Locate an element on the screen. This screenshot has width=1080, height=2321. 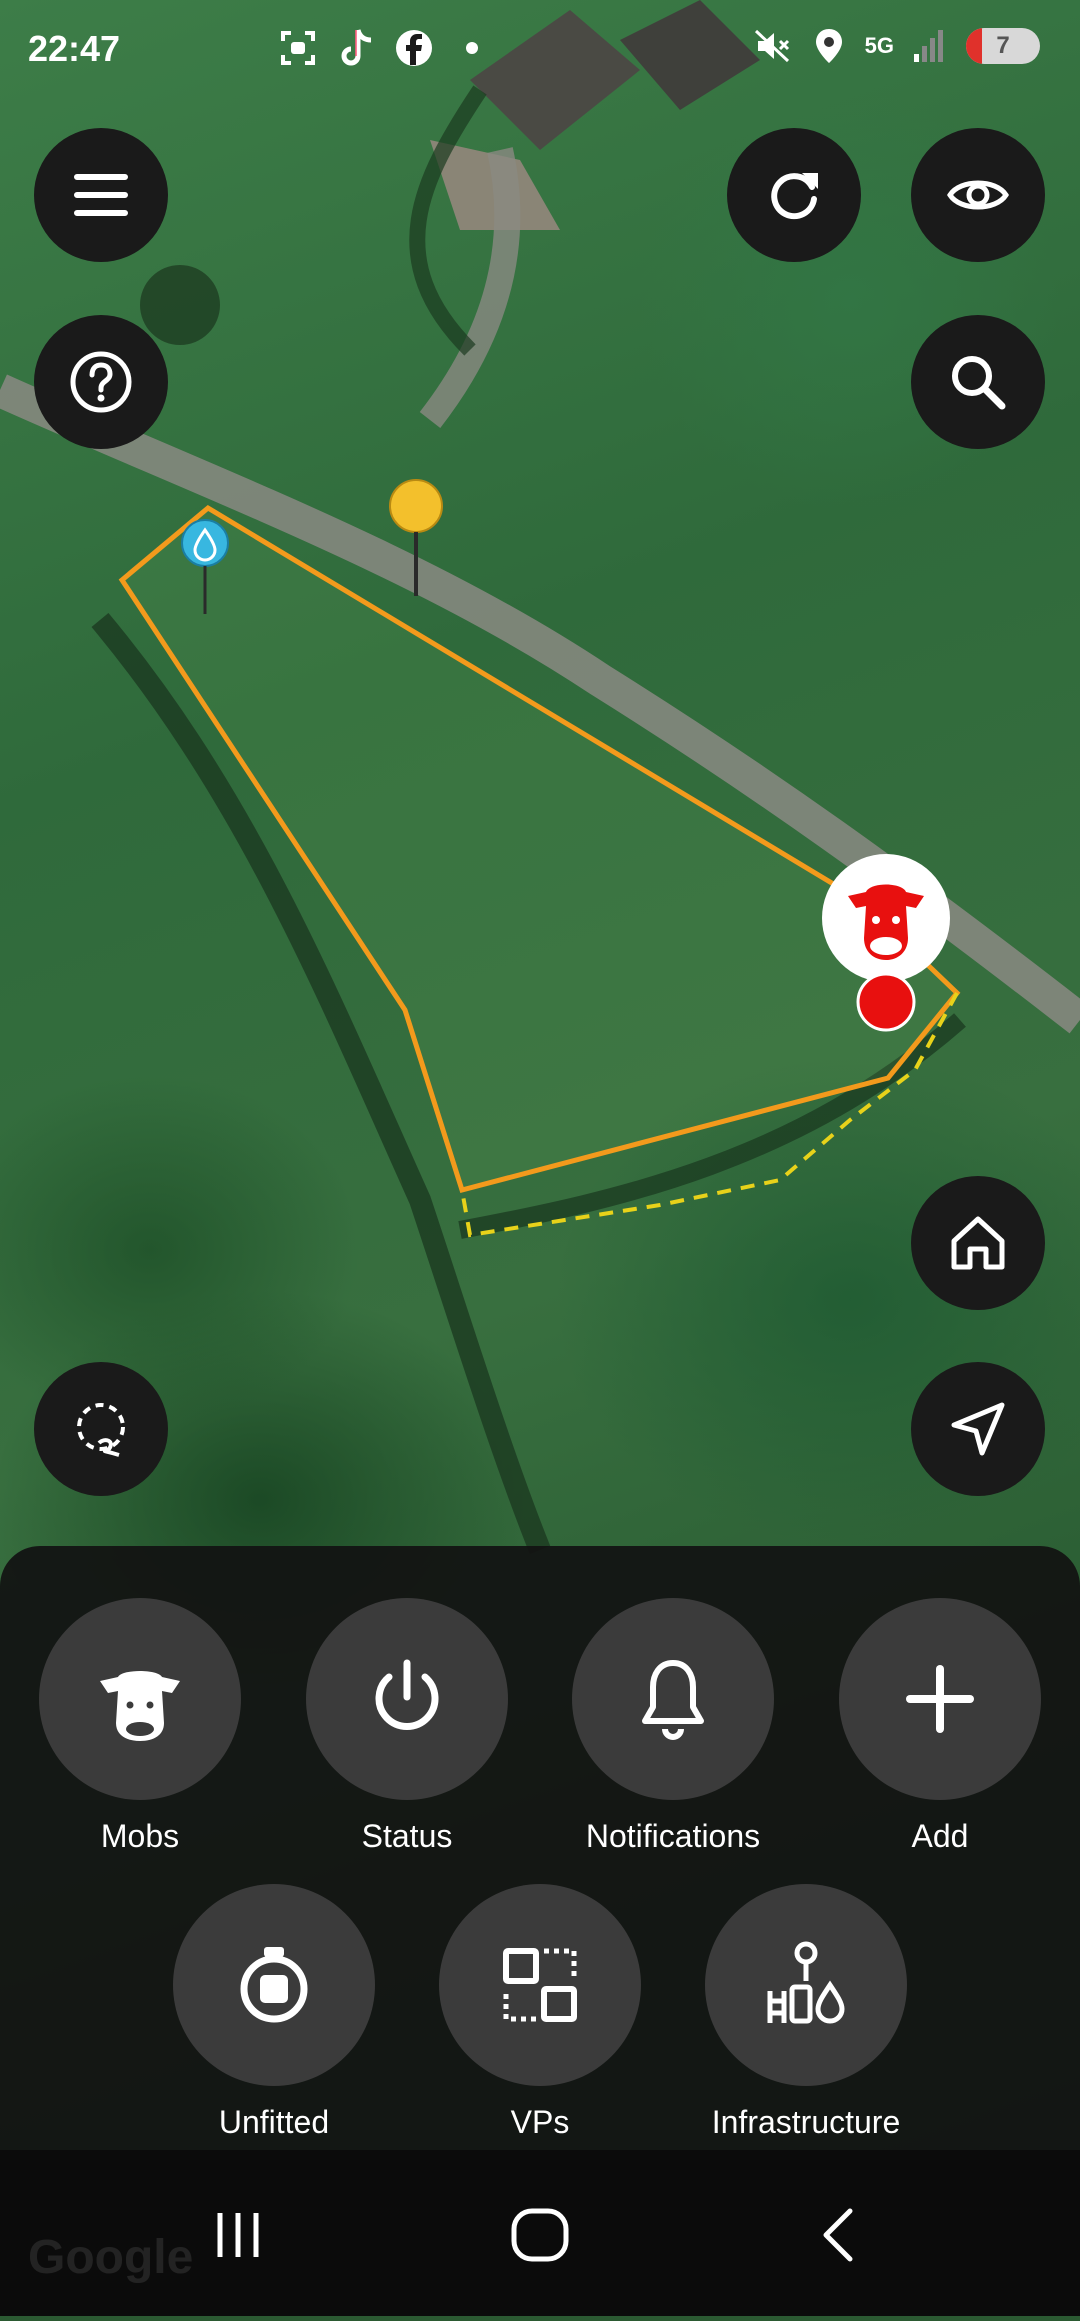
vps-button is located at coordinates (540, 1985).